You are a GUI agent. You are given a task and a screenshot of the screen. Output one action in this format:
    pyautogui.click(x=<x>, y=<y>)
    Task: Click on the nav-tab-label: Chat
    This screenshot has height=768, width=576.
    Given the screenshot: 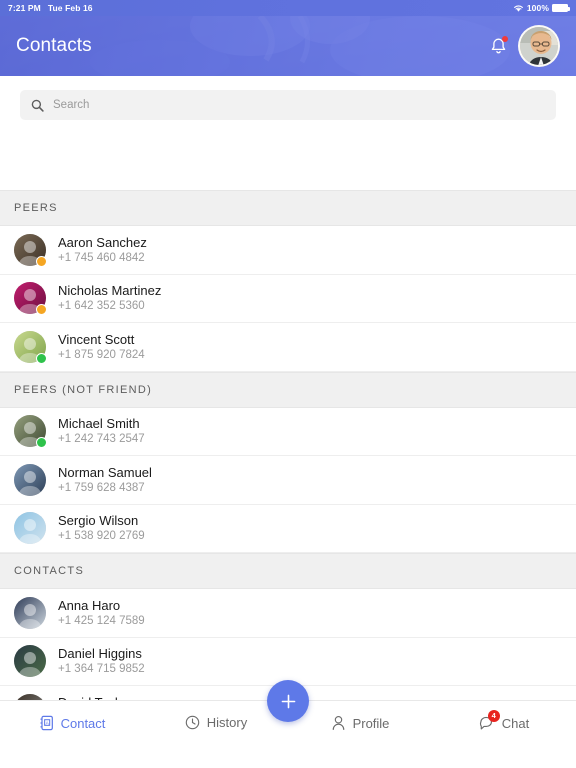 What is the action you would take?
    pyautogui.click(x=515, y=723)
    